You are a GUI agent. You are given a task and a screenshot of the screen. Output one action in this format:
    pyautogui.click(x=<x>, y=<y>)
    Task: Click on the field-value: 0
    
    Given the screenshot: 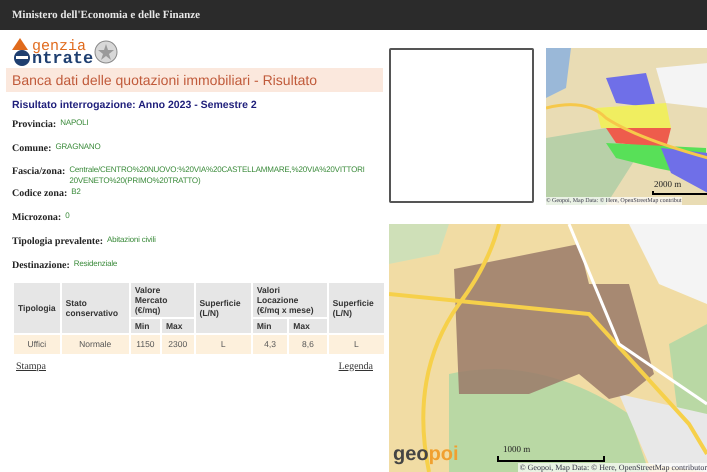 What is the action you would take?
    pyautogui.click(x=67, y=215)
    